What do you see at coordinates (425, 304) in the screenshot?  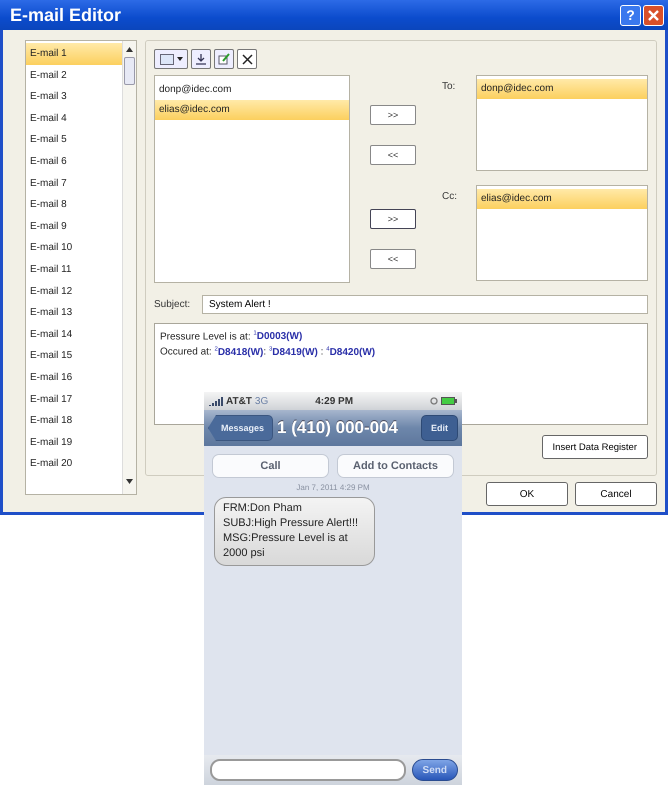 I see `subject-field: System Alert !` at bounding box center [425, 304].